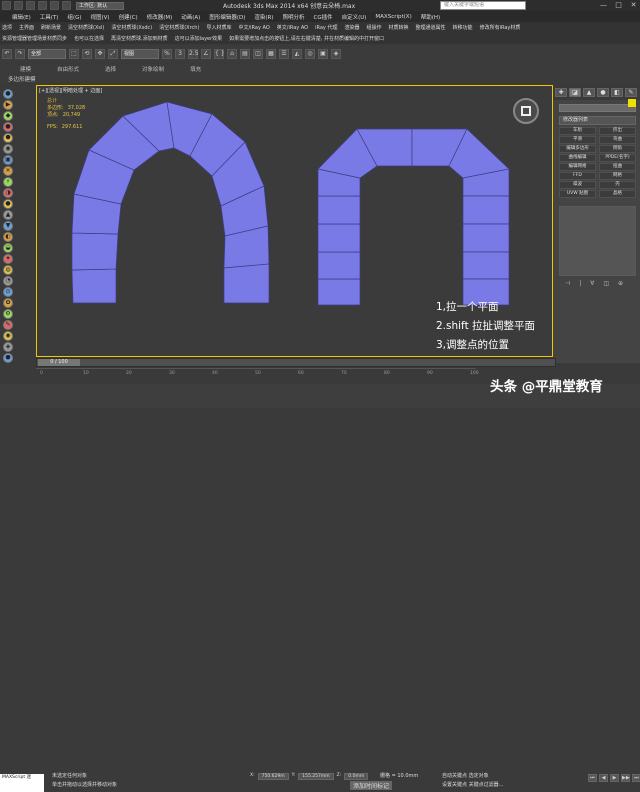  I want to click on utilities-tab-icon: ✎, so click(631, 92).